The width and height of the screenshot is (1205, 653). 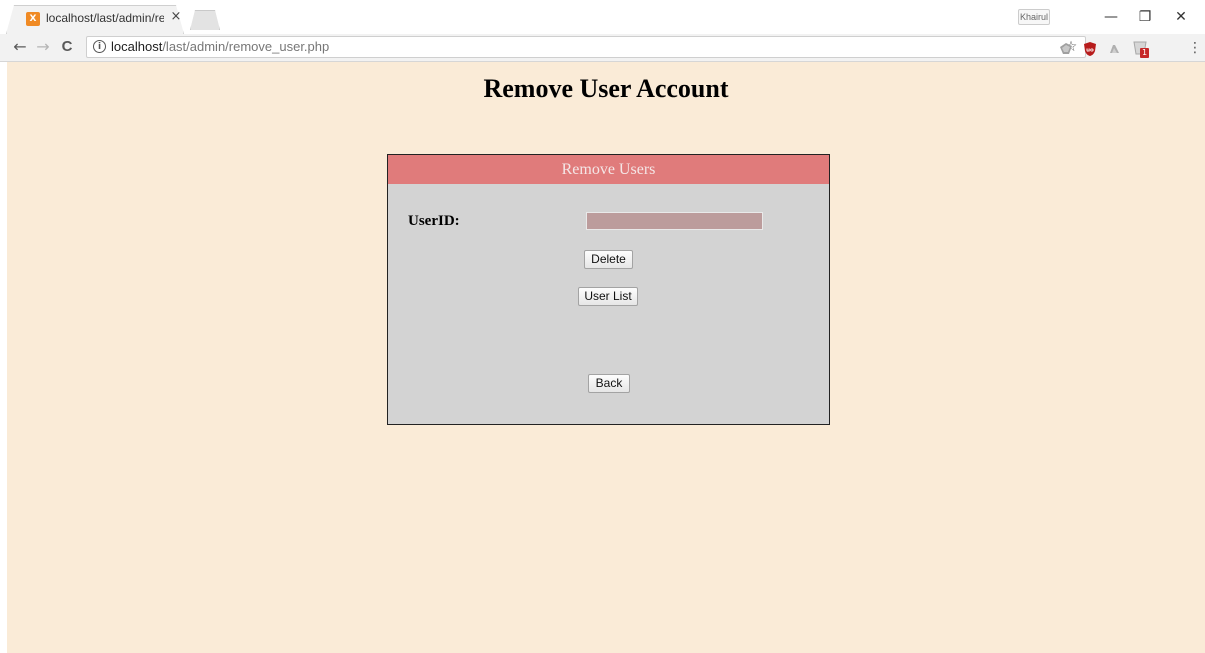 What do you see at coordinates (1114, 49) in the screenshot?
I see `extension-cloud-icon` at bounding box center [1114, 49].